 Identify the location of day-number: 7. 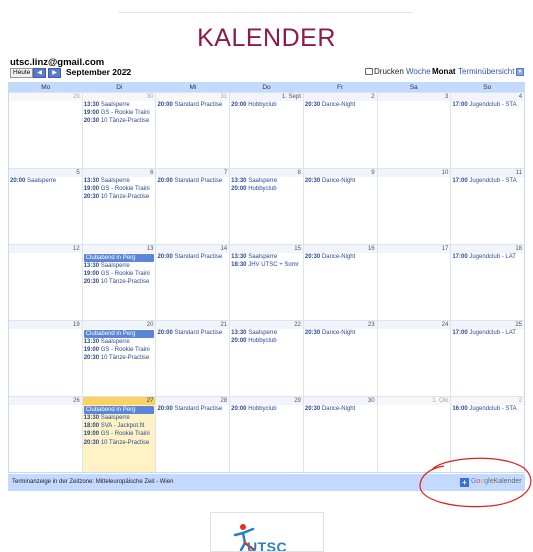
(193, 173).